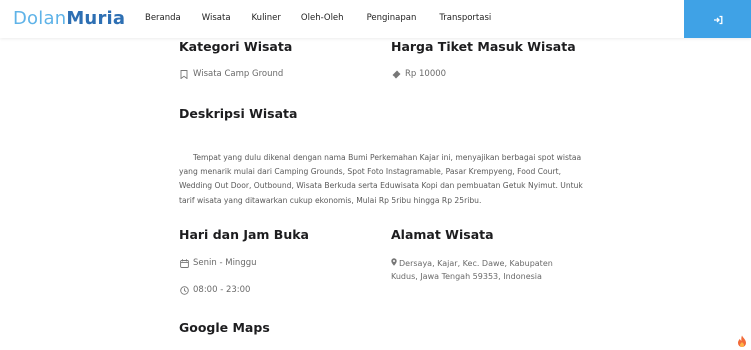 This screenshot has height=350, width=751. I want to click on ticket-icon, so click(396, 74).